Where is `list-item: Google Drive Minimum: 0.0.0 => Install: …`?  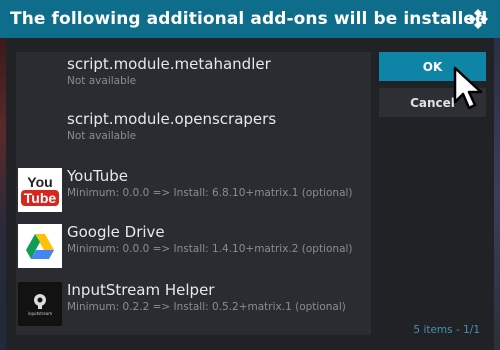 list-item: Google Drive Minimum: 0.0.0 => Install: … is located at coordinates (193, 246).